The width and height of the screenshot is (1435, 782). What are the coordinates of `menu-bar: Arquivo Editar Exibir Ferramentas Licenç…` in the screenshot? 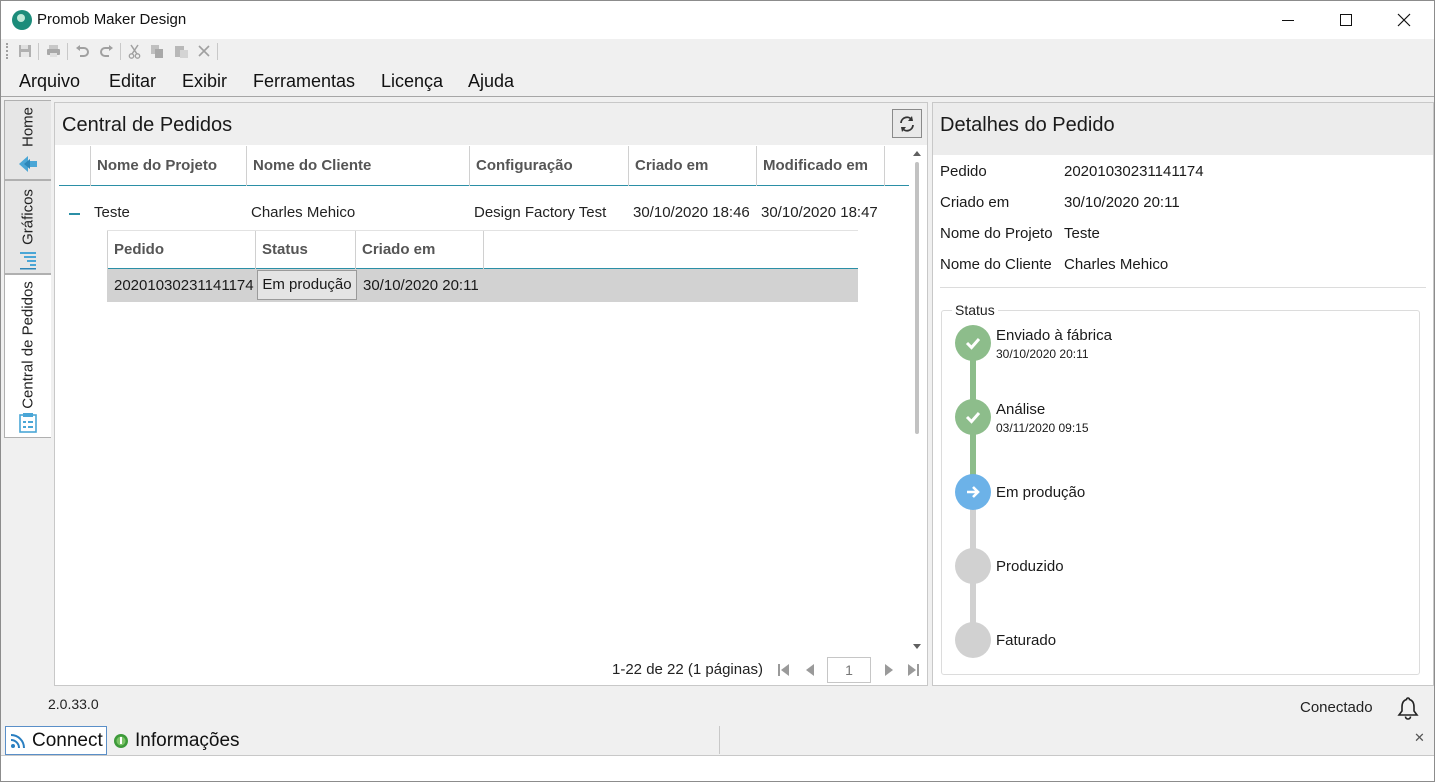 It's located at (717, 81).